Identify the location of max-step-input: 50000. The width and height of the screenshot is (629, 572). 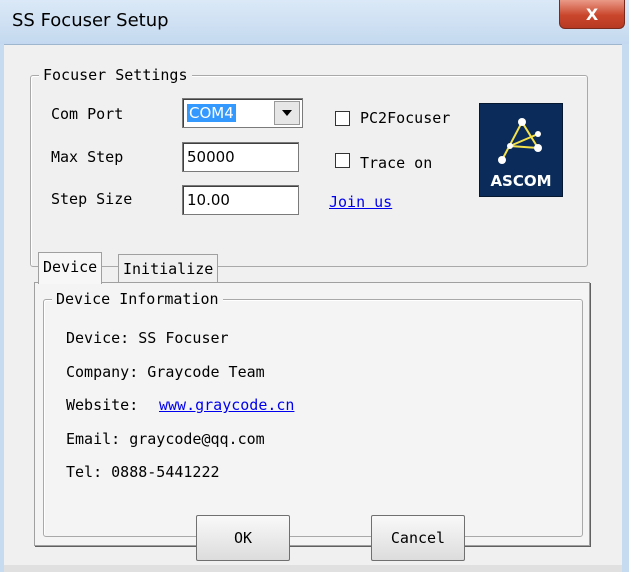
(240, 157).